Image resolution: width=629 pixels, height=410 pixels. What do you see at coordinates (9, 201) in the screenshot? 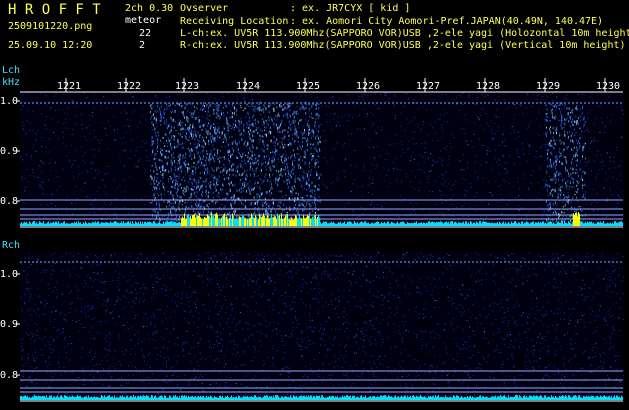
I see `lch-ytick: 0.8` at bounding box center [9, 201].